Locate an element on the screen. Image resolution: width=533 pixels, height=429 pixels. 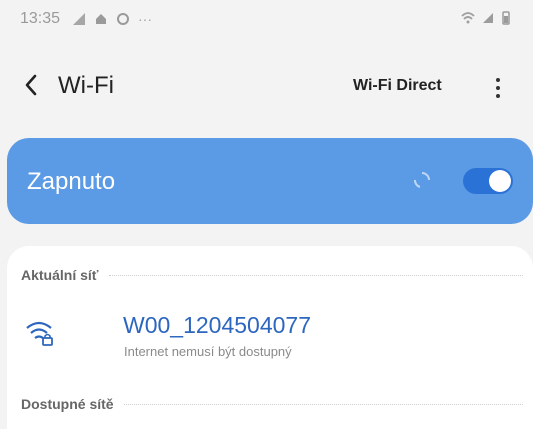
back-button is located at coordinates (31, 85).